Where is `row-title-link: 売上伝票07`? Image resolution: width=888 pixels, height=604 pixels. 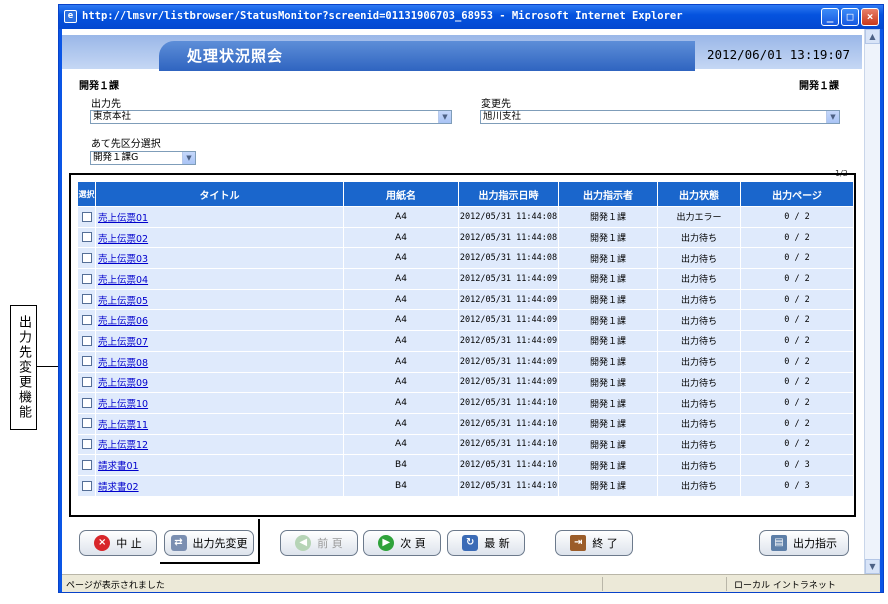
row-title-link: 売上伝票07 is located at coordinates (123, 342).